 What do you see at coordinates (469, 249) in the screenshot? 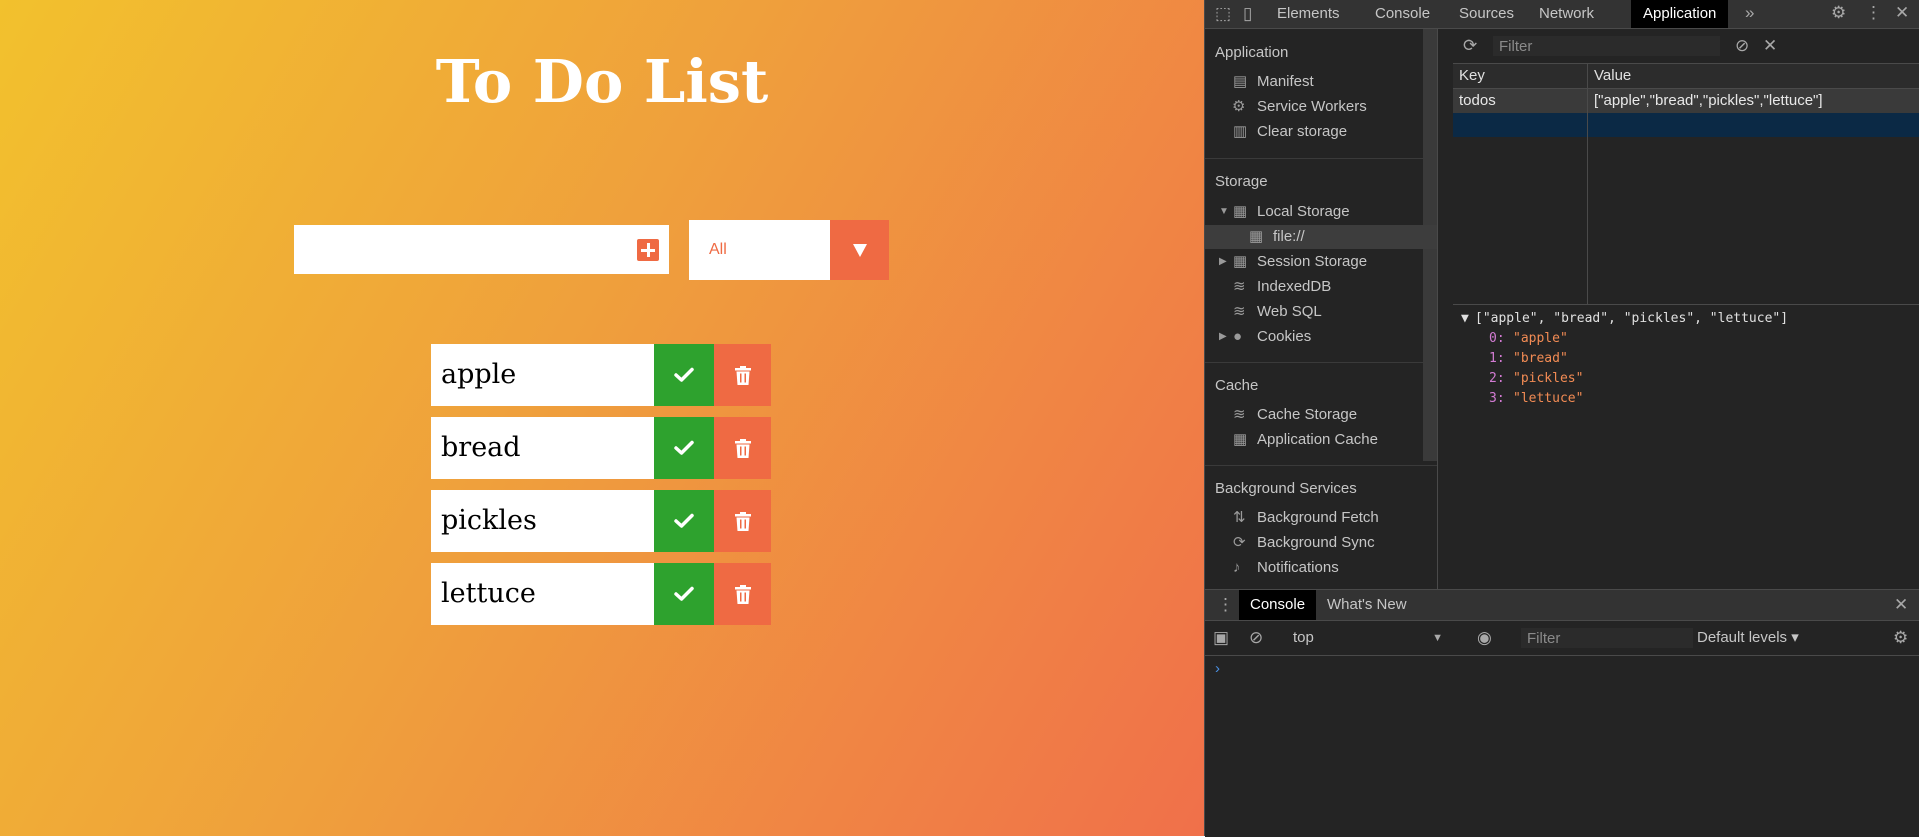
I see `todo-input` at bounding box center [469, 249].